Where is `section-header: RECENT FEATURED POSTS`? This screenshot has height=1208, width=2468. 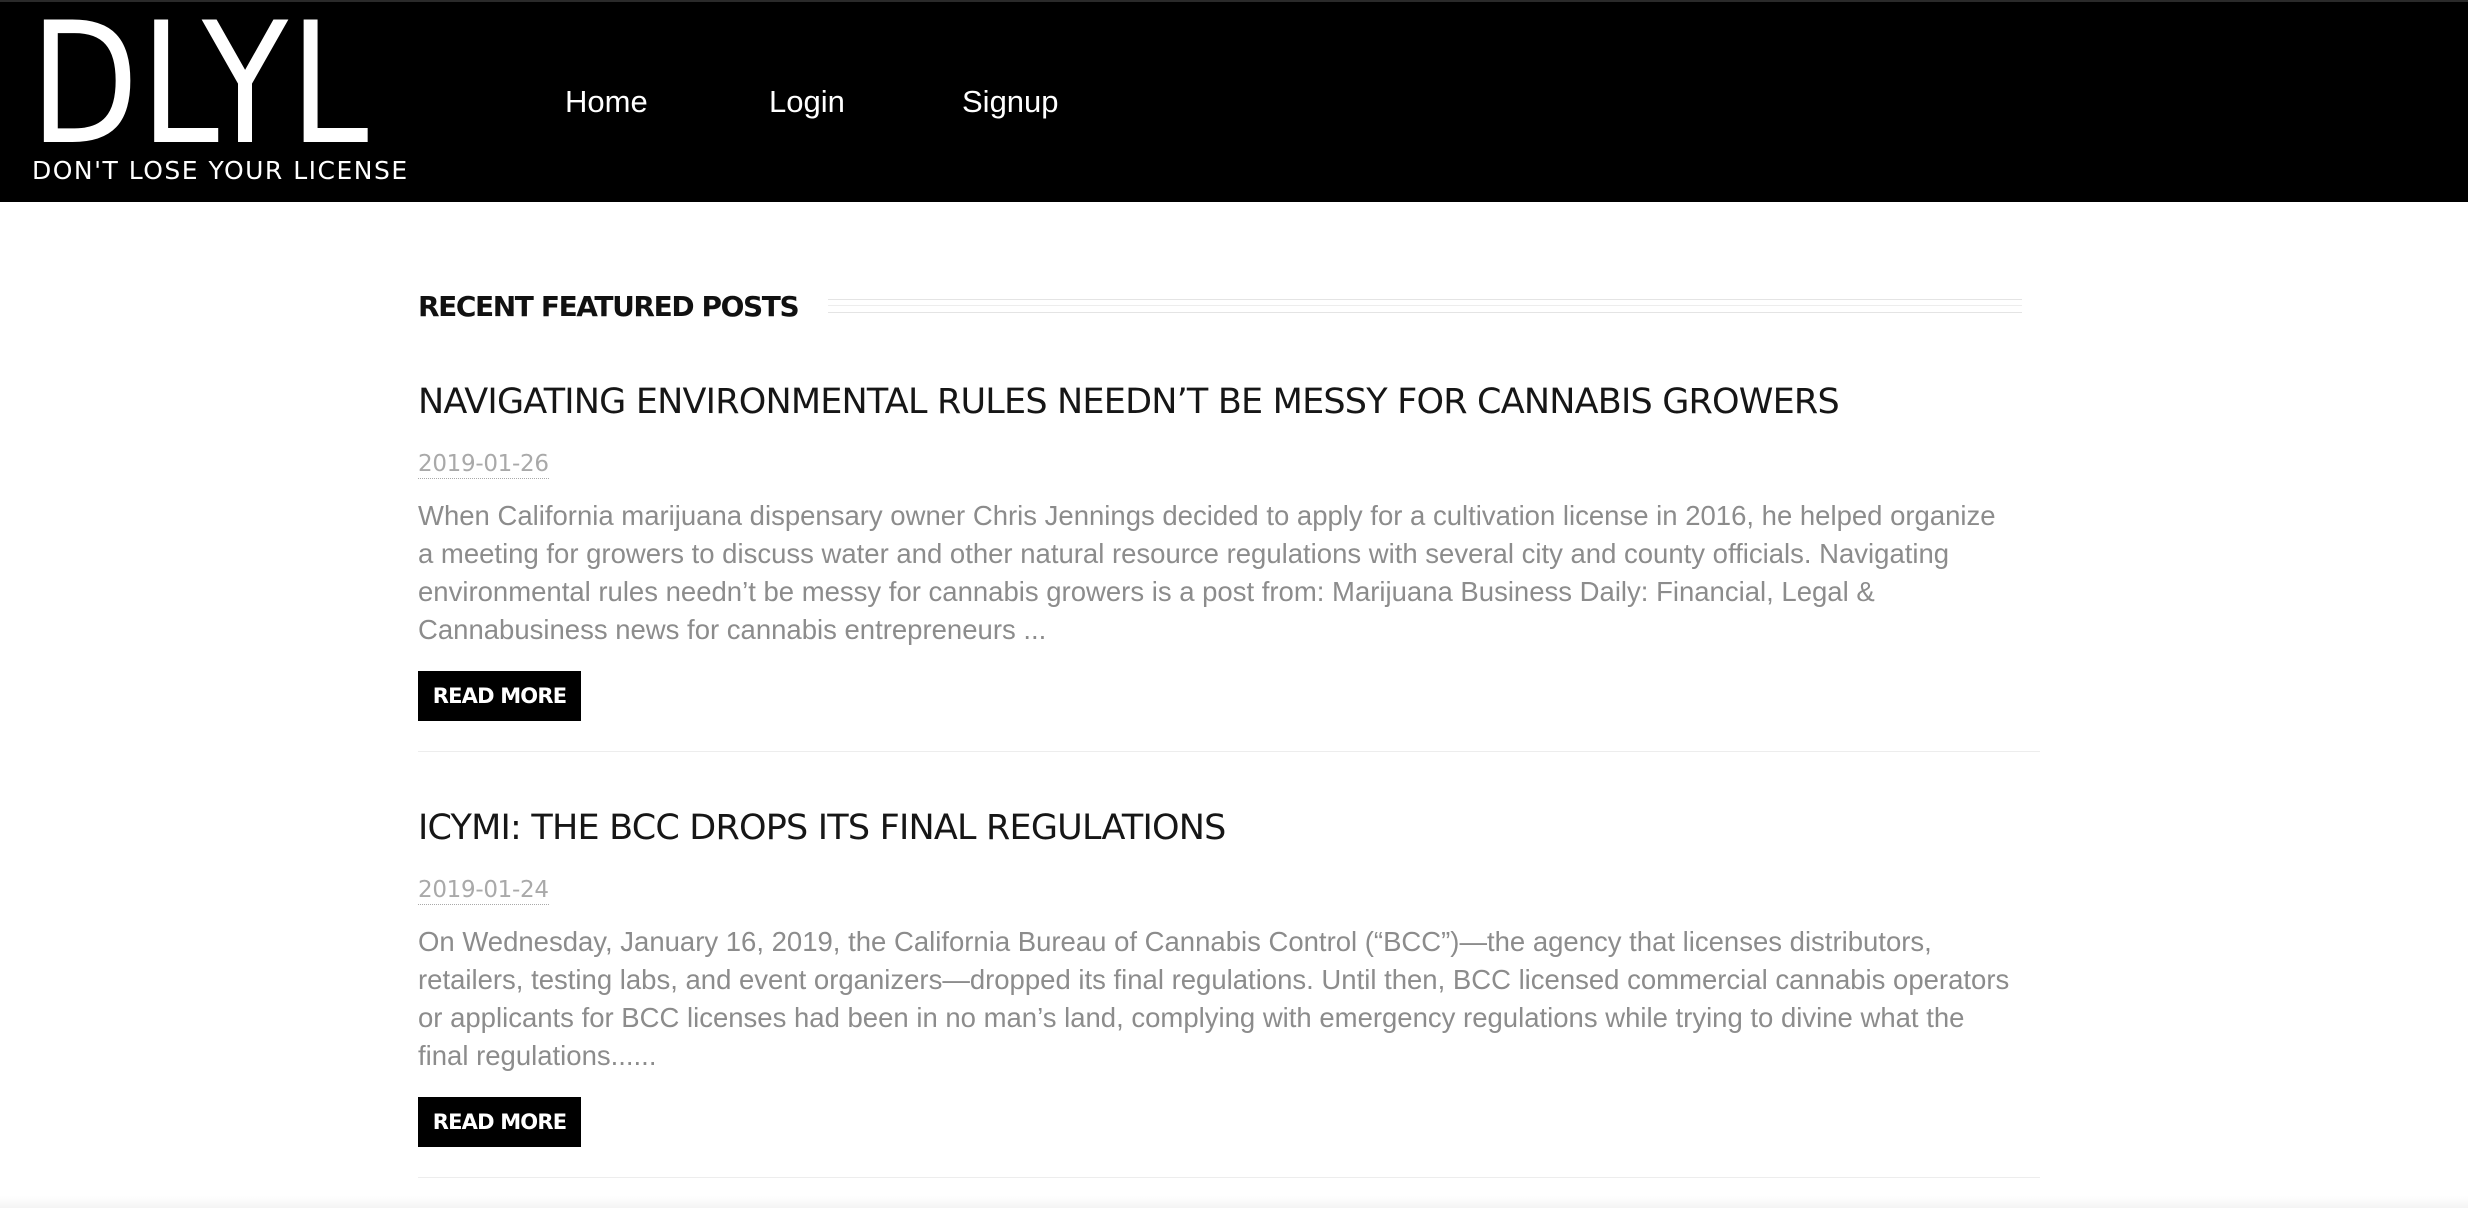 section-header: RECENT FEATURED POSTS is located at coordinates (1220, 306).